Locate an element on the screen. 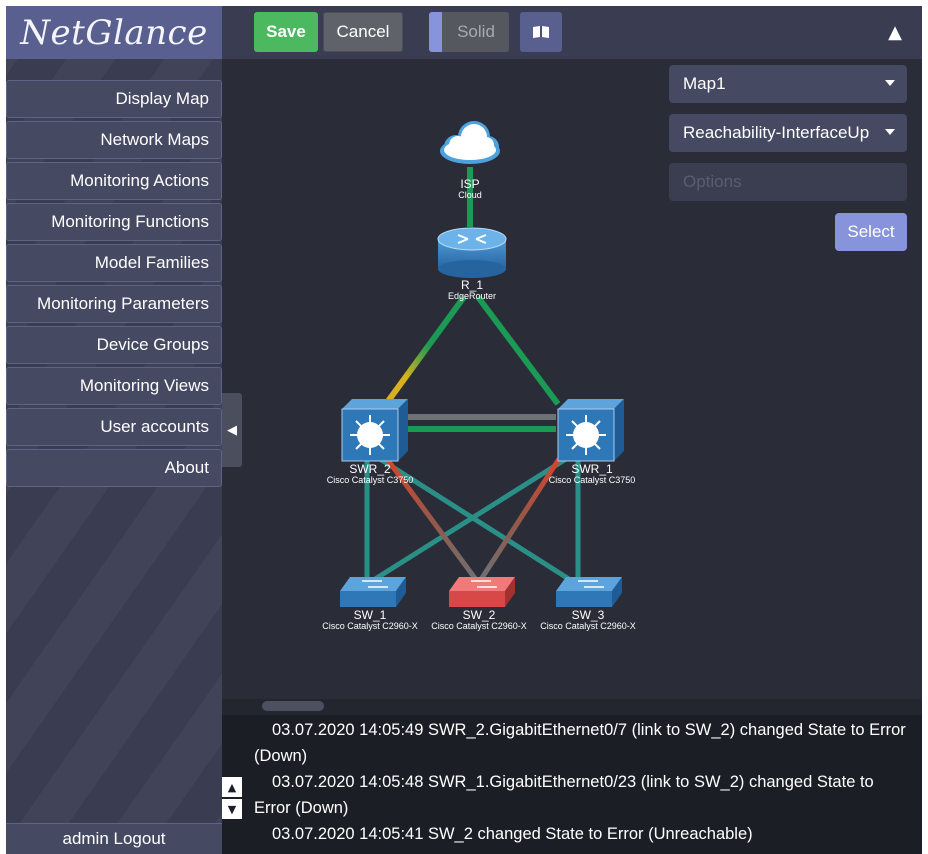 The image size is (928, 854). solid-toggle-knob is located at coordinates (435, 32).